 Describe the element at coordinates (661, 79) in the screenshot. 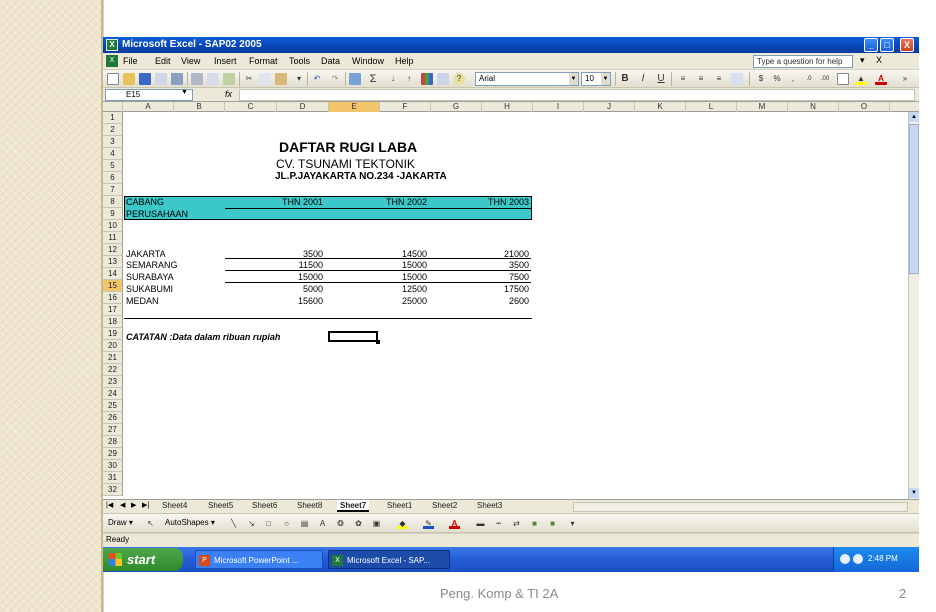

I see `underline-button: U` at that location.